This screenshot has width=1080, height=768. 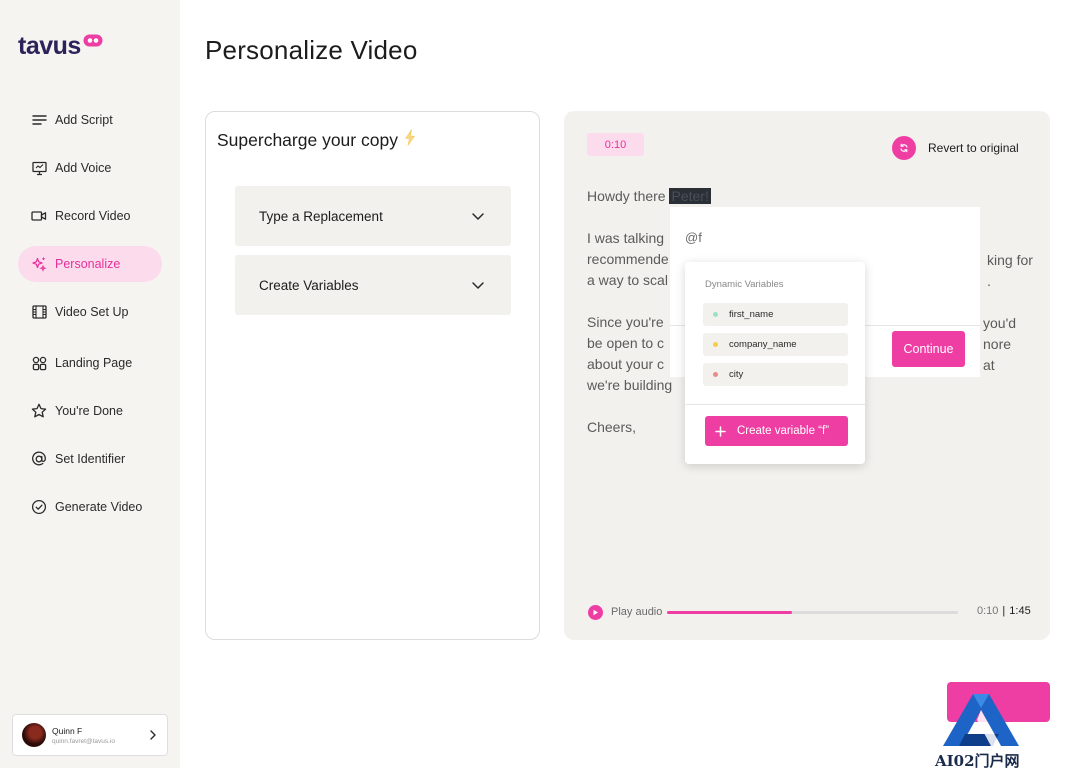 I want to click on variable-label: company_name, so click(x=763, y=344).